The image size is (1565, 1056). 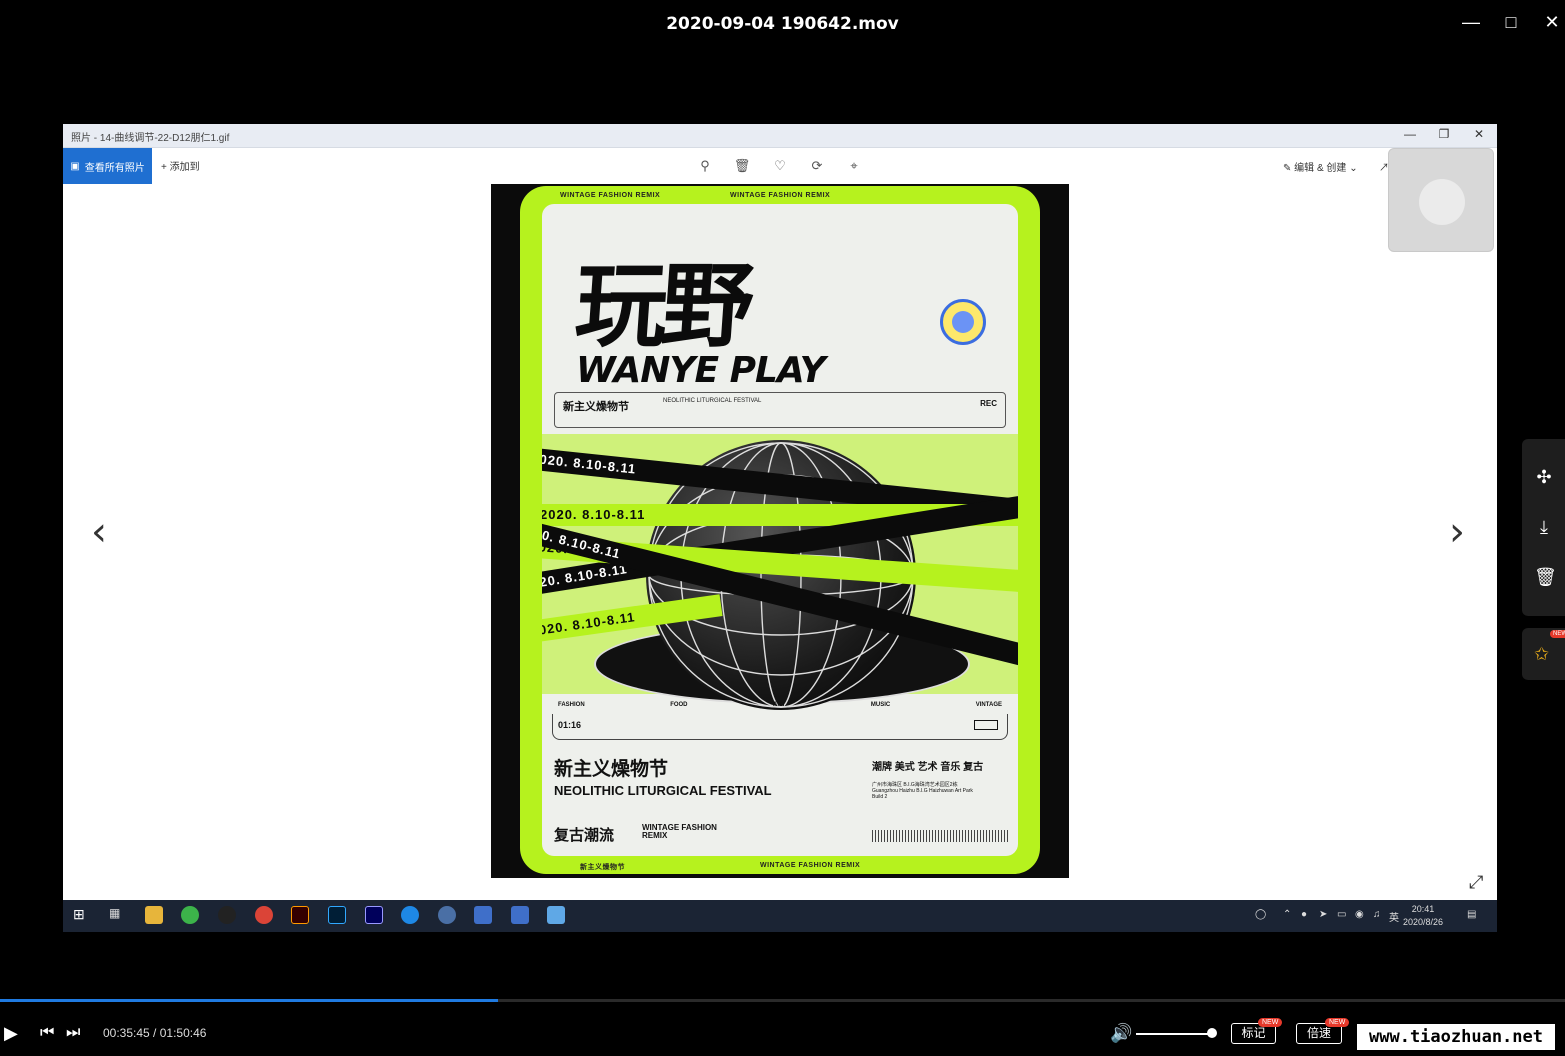 What do you see at coordinates (810, 865) in the screenshot?
I see `poster-edge-text-bottom: WINTAGE FASHION REMIX` at bounding box center [810, 865].